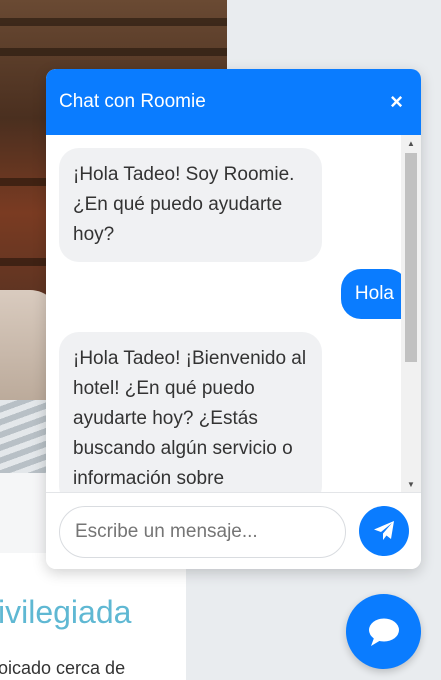 Image resolution: width=441 pixels, height=680 pixels. What do you see at coordinates (66, 612) in the screenshot?
I see `section-heading: ivilegiada` at bounding box center [66, 612].